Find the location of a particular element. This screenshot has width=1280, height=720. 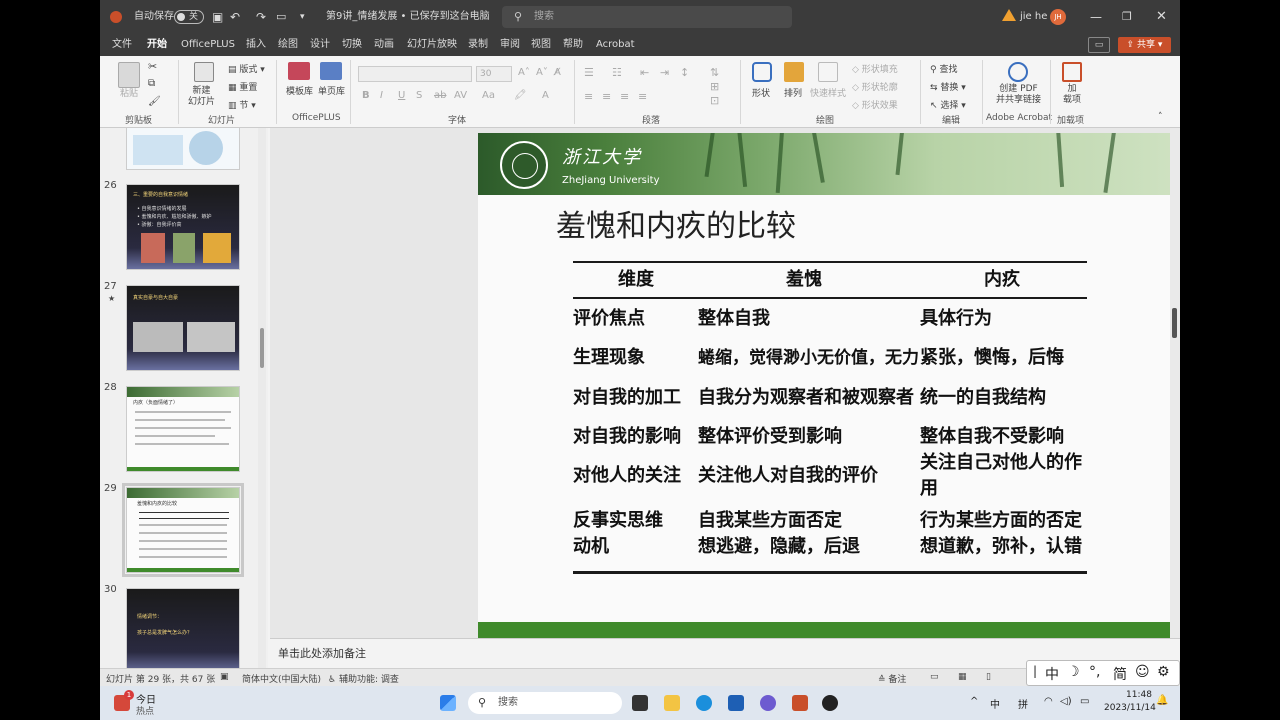

bullets-icon: ☰ is located at coordinates (589, 72).